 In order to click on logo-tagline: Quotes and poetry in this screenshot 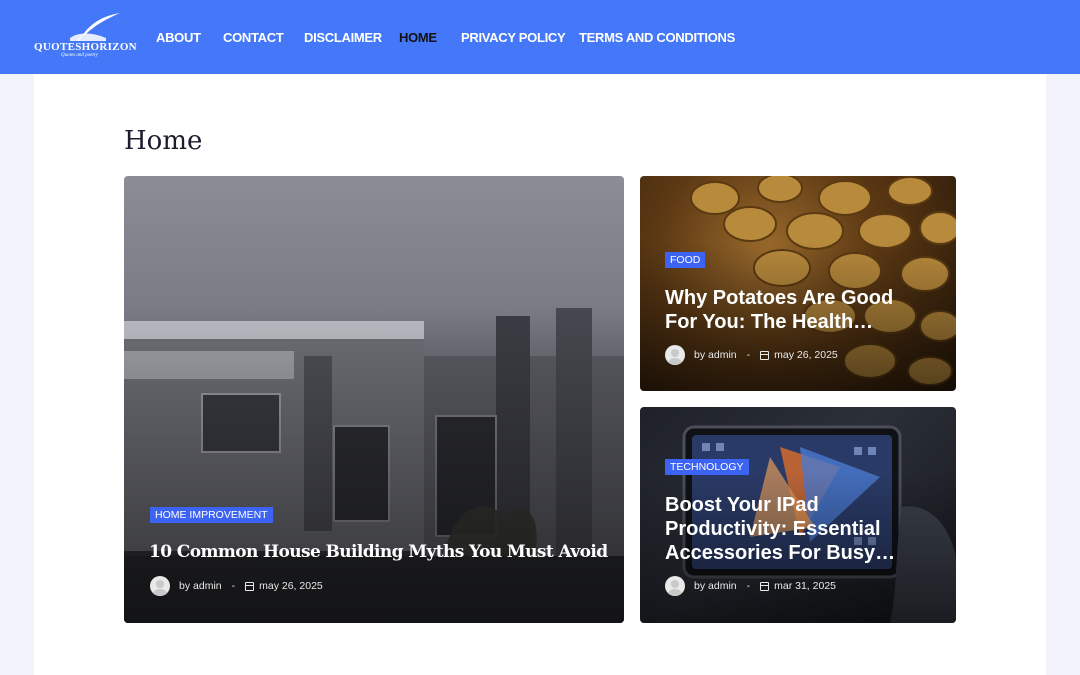, I will do `click(79, 55)`.